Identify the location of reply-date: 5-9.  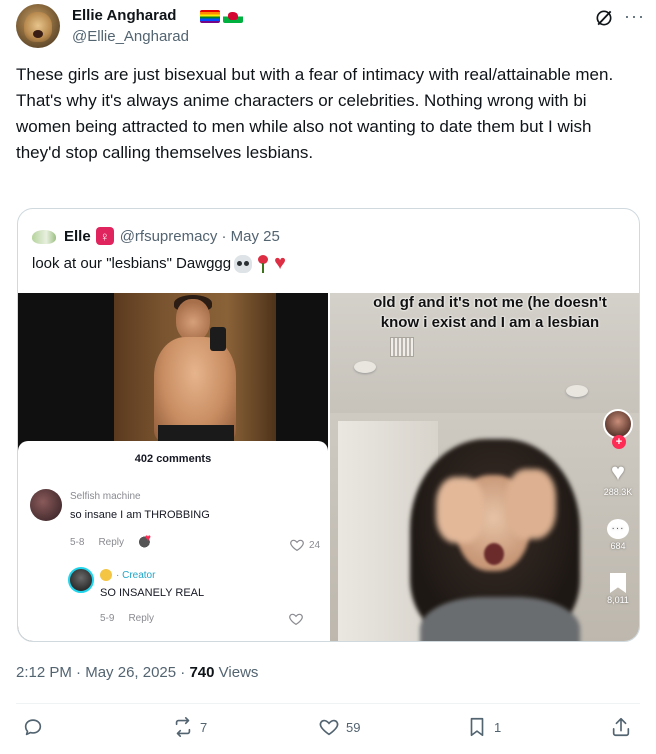
(107, 618).